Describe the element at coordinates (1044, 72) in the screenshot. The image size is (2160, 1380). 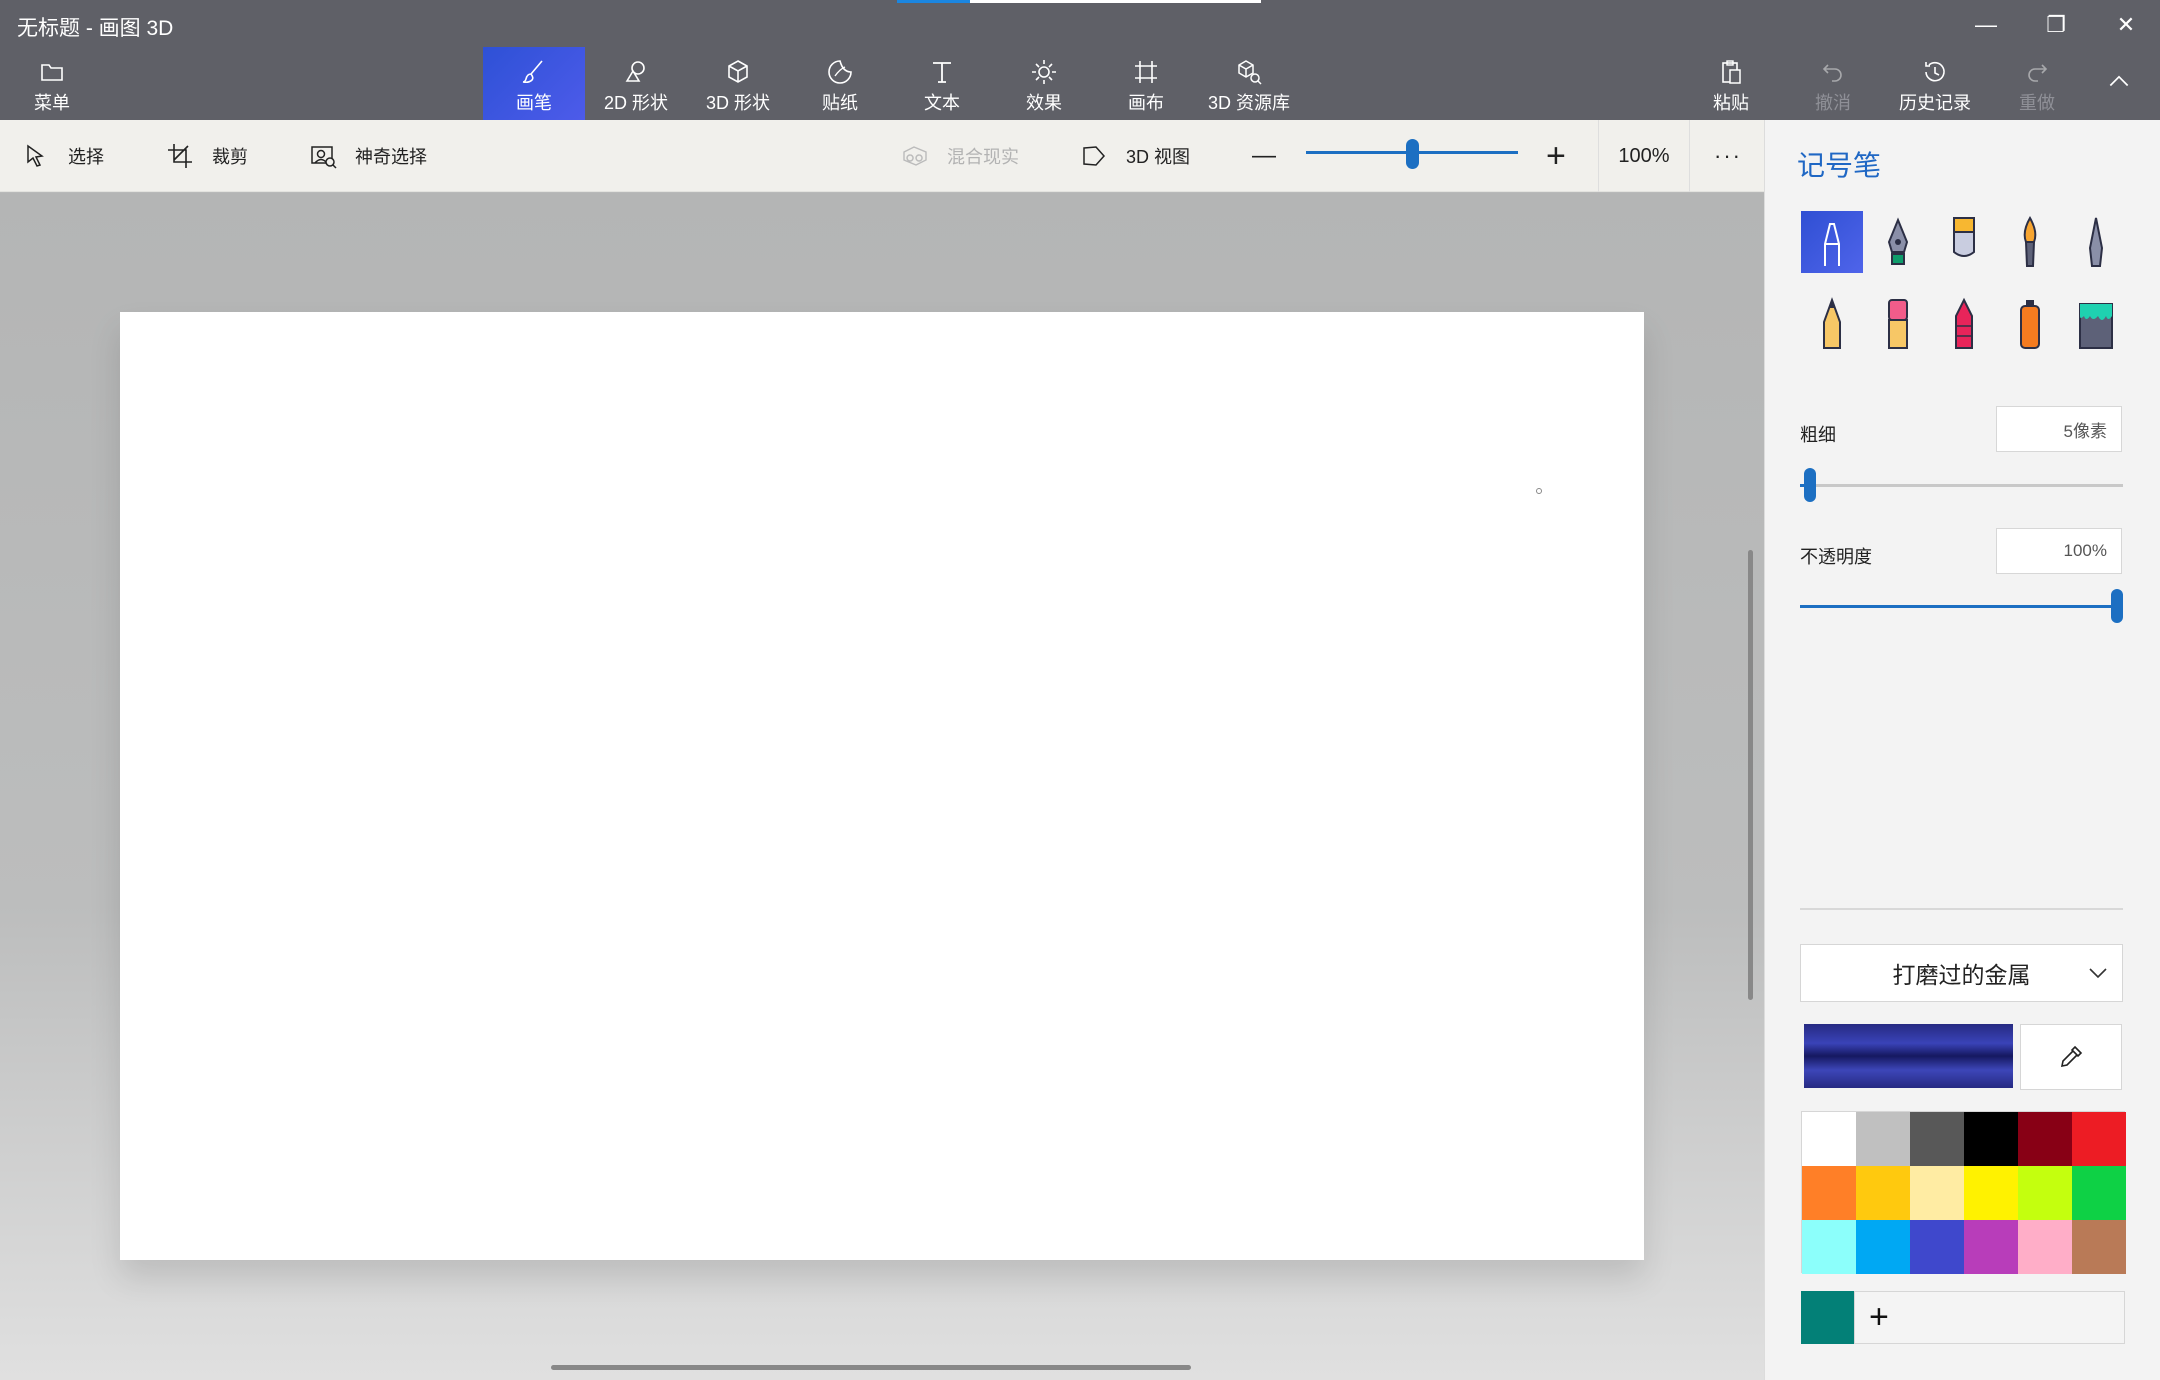
I see `effects-icon` at that location.